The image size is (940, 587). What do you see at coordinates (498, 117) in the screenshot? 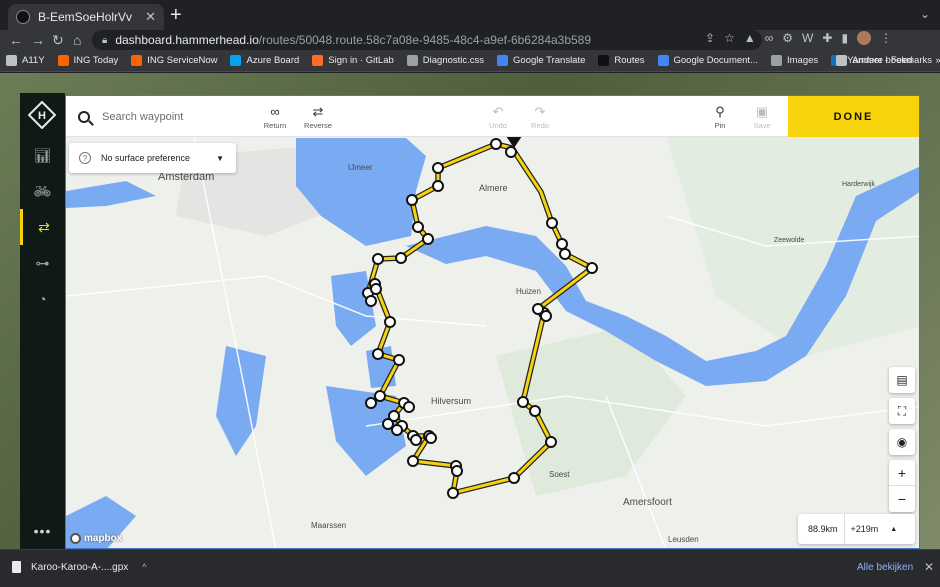
I see `undo-button: ↶ Undo` at bounding box center [498, 117].